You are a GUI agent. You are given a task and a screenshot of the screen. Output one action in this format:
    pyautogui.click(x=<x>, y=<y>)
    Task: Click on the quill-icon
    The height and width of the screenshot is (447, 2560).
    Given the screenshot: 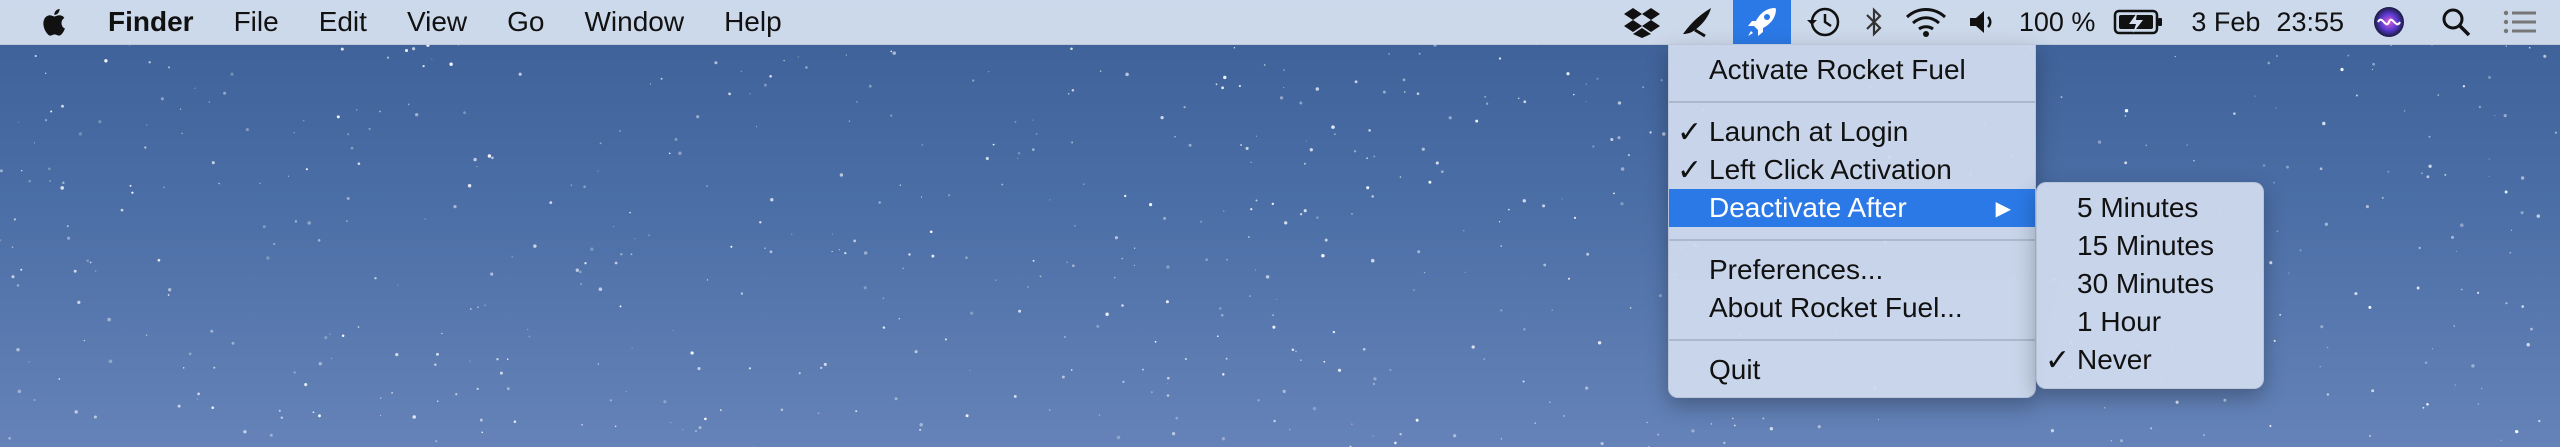 What is the action you would take?
    pyautogui.click(x=1700, y=22)
    